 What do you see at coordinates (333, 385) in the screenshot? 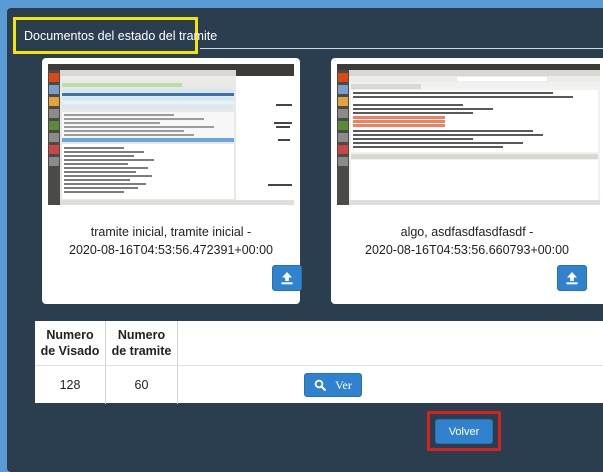
I see `ver-button: Ver` at bounding box center [333, 385].